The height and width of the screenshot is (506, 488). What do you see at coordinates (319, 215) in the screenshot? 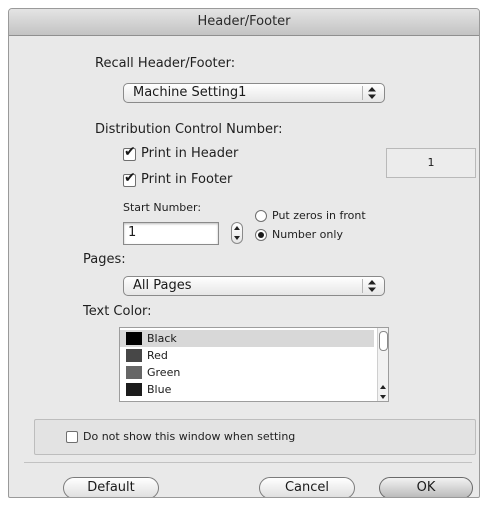
I see `put-zeros-label: Put zeros in front` at bounding box center [319, 215].